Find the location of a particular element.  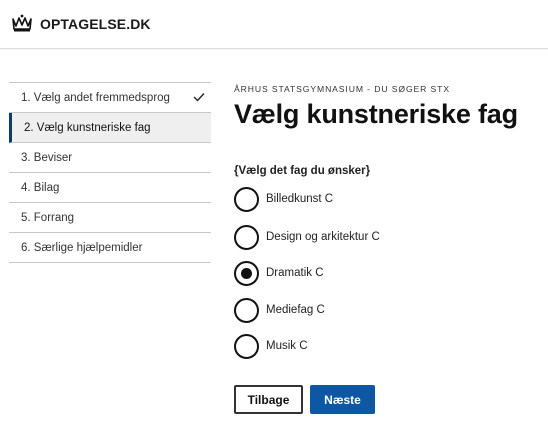

step-label: 1. Vælg andet fremmedsprog is located at coordinates (95, 98).